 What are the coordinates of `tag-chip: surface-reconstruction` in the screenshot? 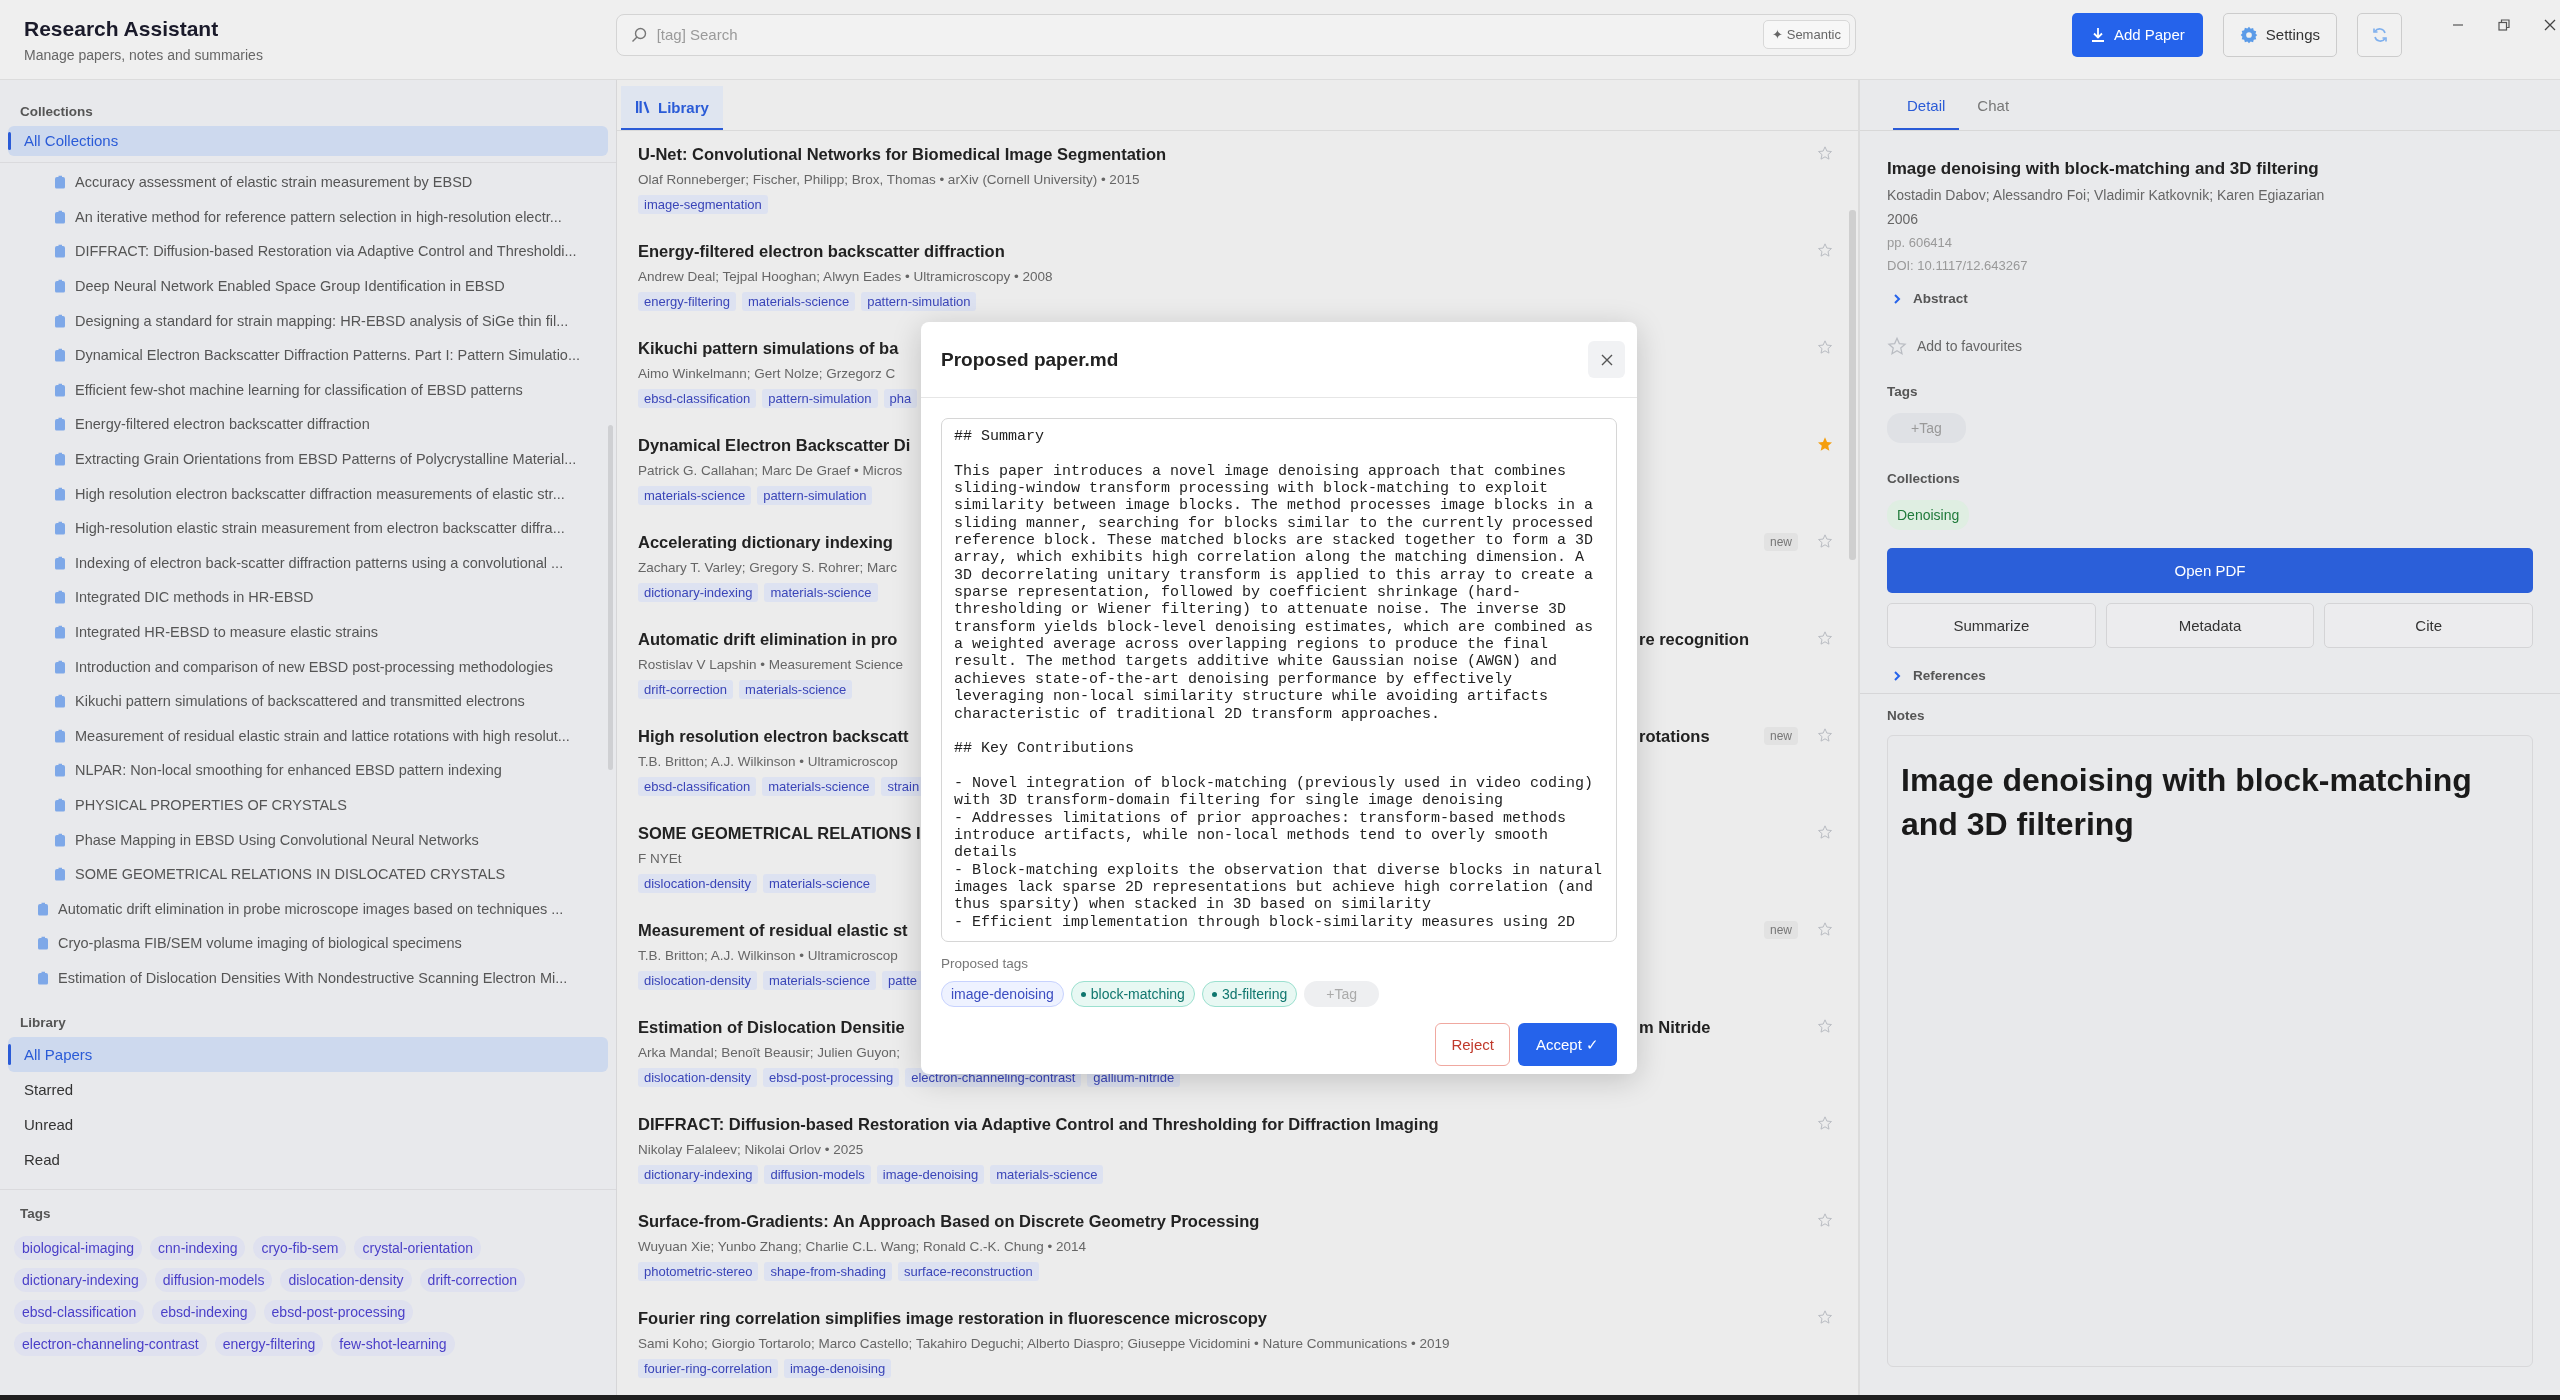 It's located at (968, 1271).